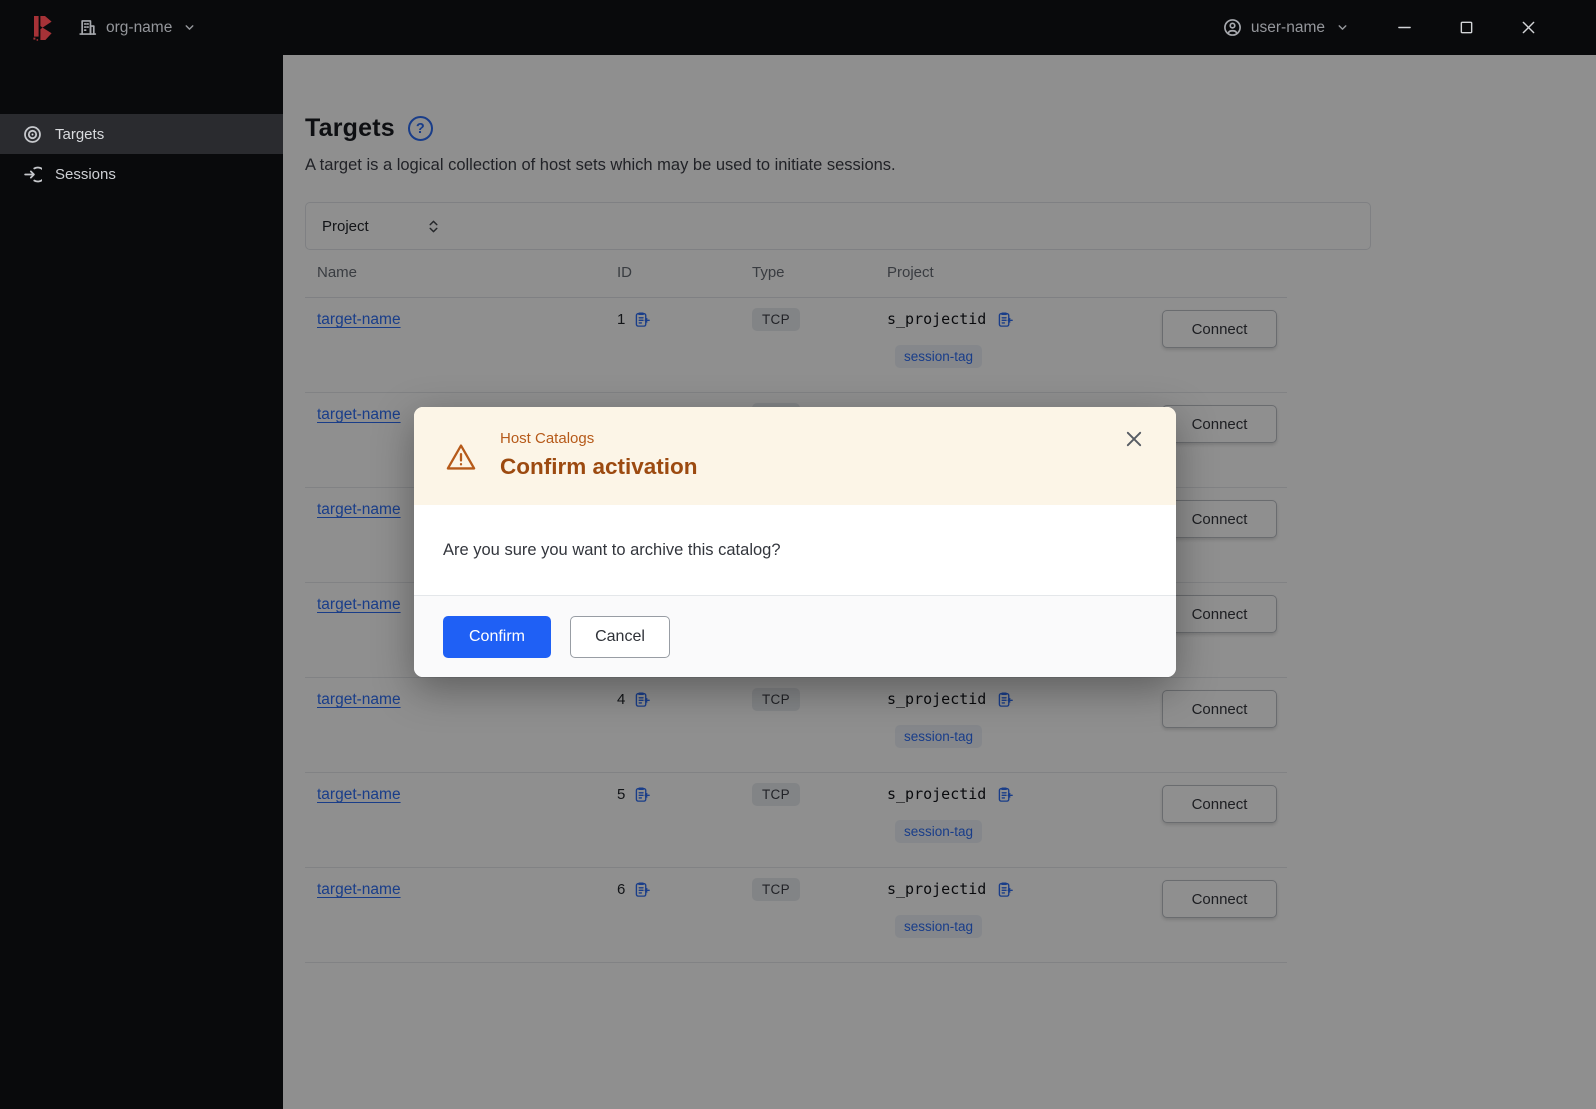  What do you see at coordinates (43, 28) in the screenshot?
I see `boundary-logo-icon` at bounding box center [43, 28].